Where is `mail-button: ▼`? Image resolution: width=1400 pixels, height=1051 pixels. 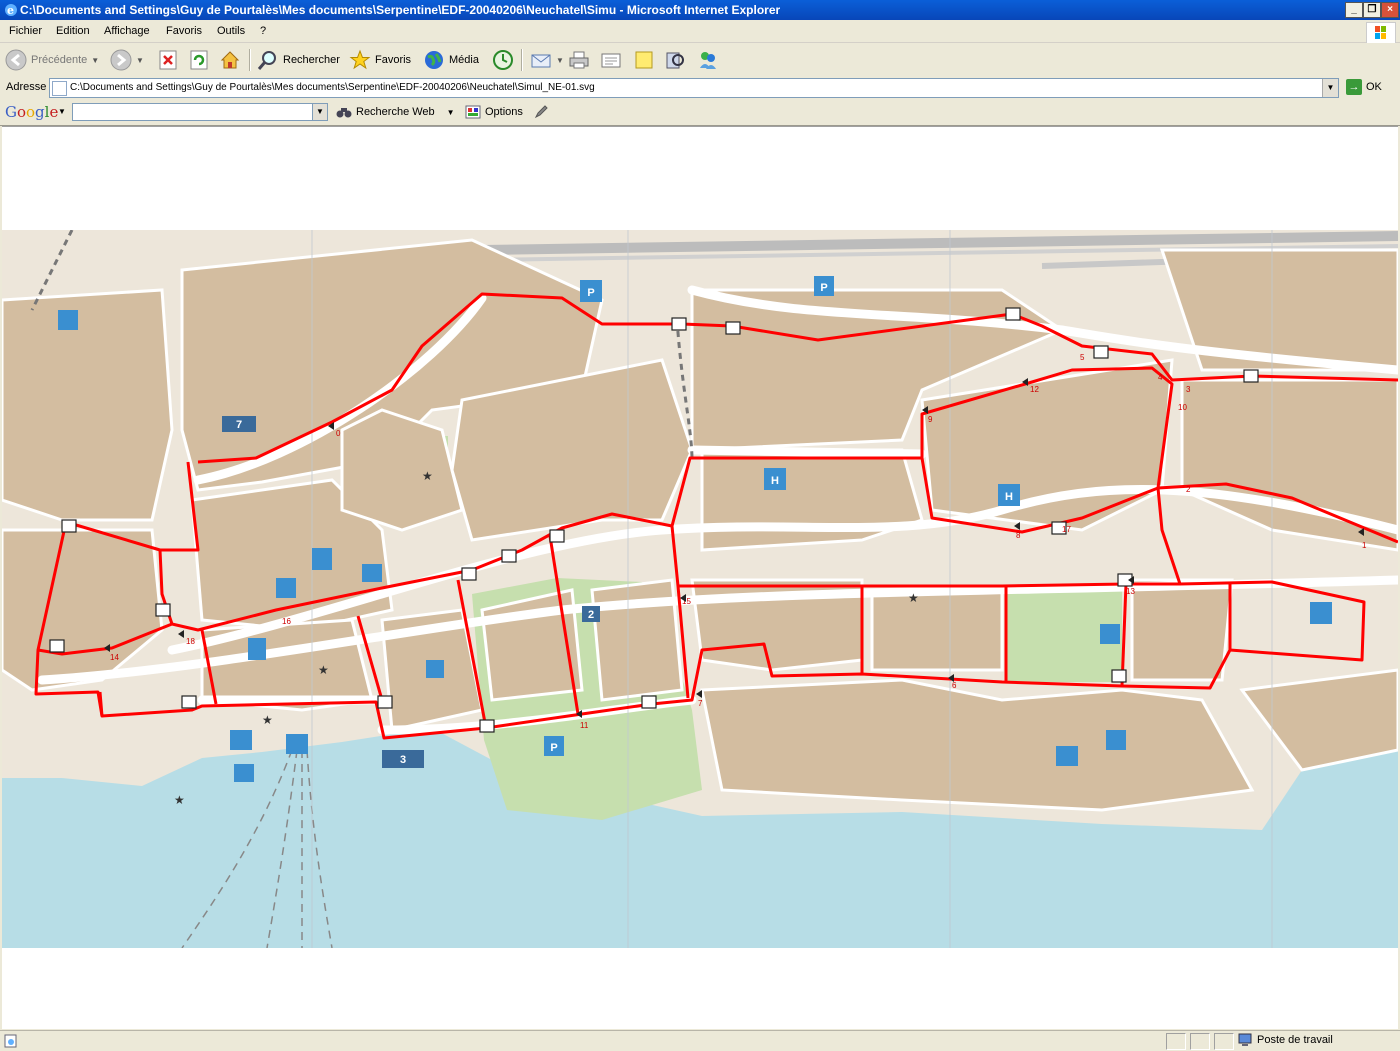
mail-button: ▼ is located at coordinates (547, 60).